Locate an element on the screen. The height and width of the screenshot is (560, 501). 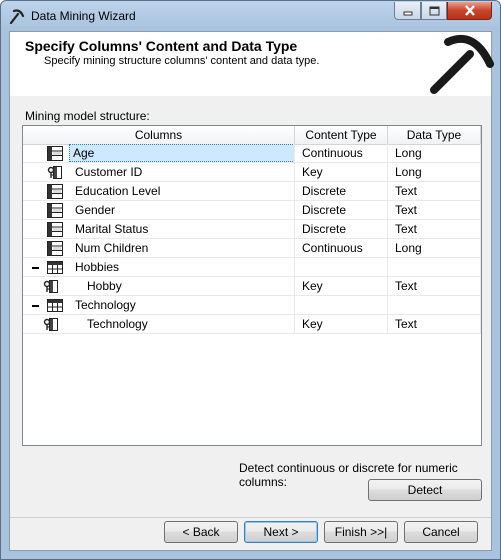
column-name-cell: Num Children is located at coordinates (159, 248).